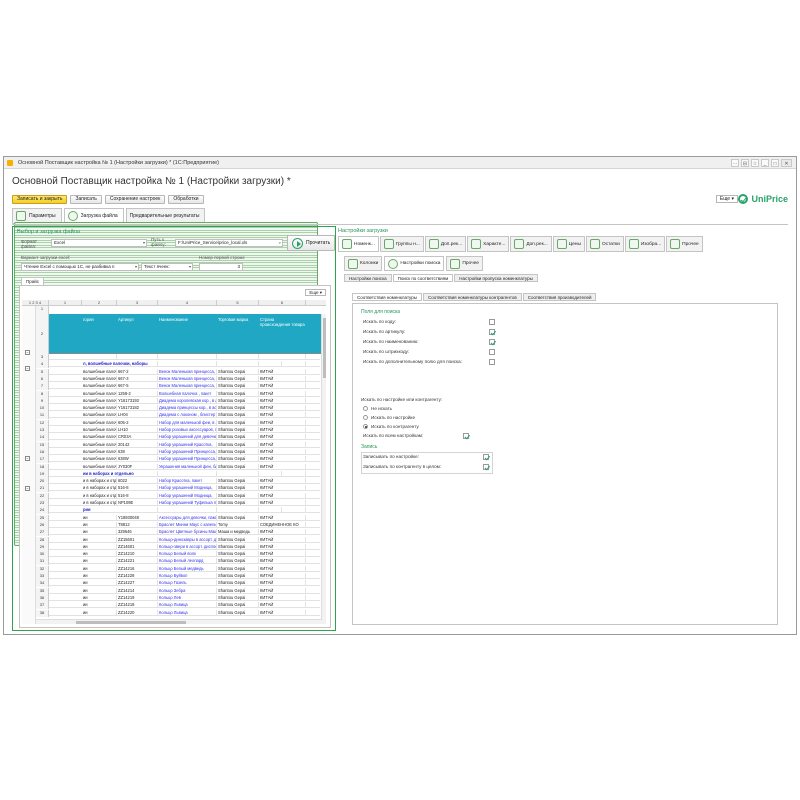 This screenshot has height=800, width=800. Describe the element at coordinates (42, 547) in the screenshot. I see `row-number: 29` at that location.